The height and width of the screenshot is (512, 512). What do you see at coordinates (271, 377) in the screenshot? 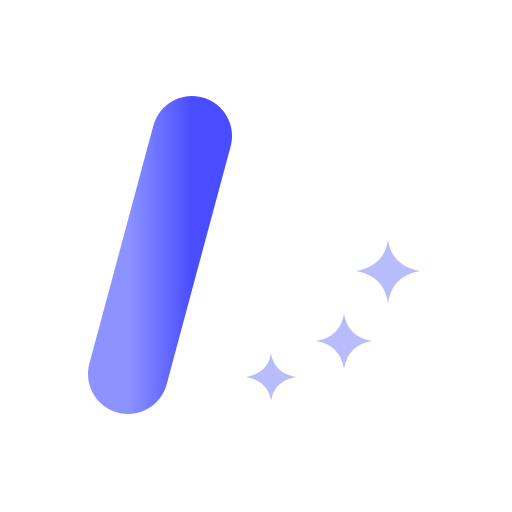
I see `sparkle-small-icon` at bounding box center [271, 377].